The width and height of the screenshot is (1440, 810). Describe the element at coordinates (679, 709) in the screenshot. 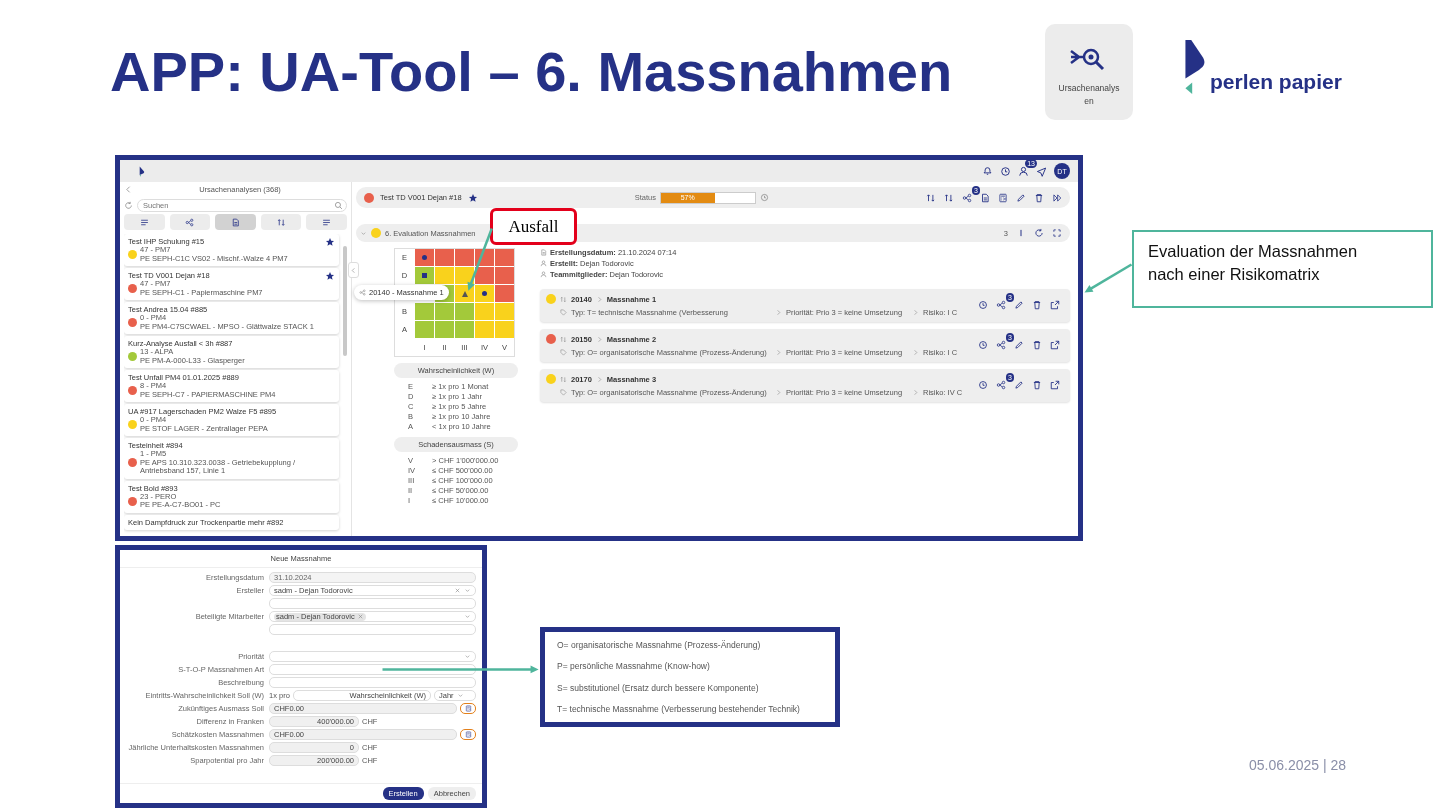

I see `legend-line: T= technische Massnahme (Verbesserung bestehender Technik)` at that location.